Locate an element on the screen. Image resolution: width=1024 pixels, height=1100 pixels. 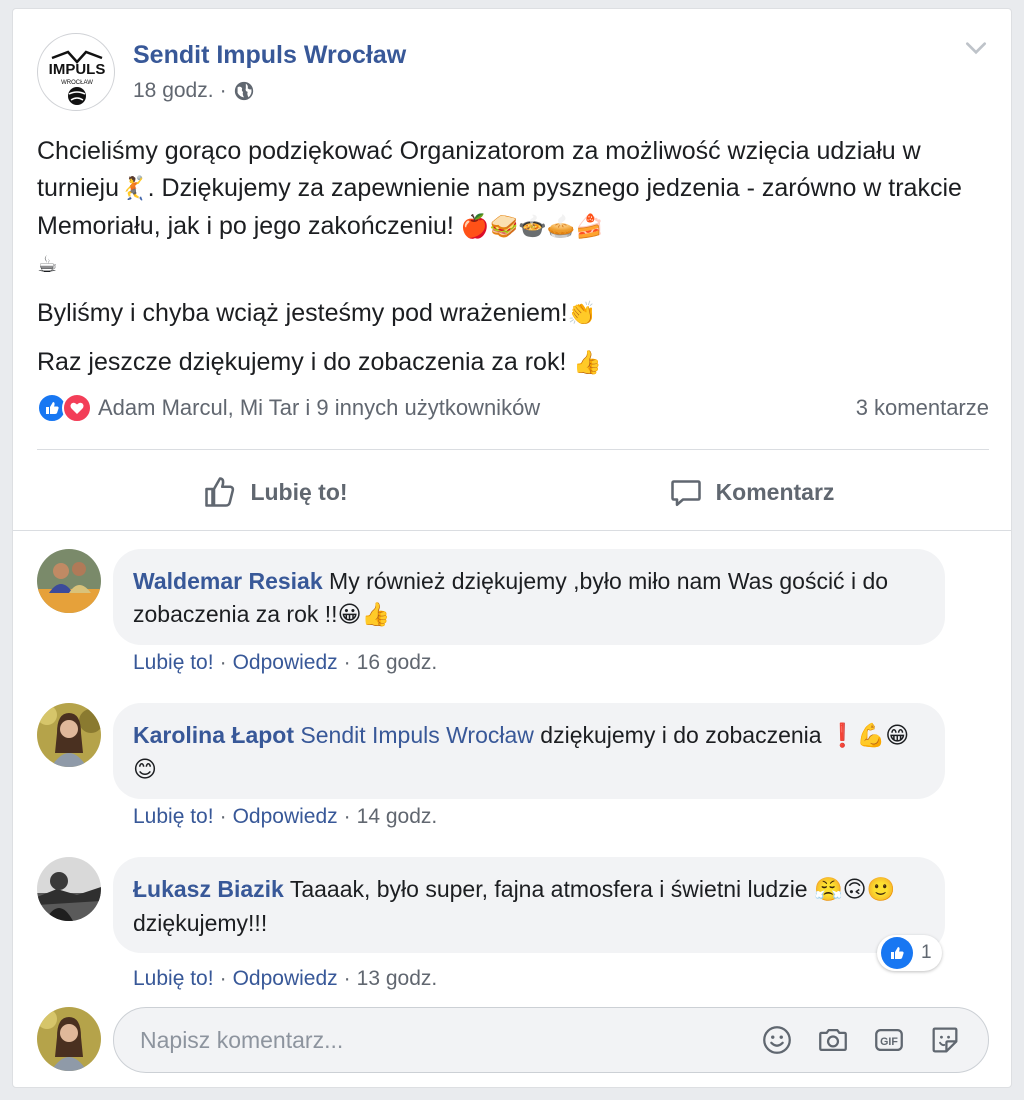
post-meta: 18 godz. · is located at coordinates (194, 91).